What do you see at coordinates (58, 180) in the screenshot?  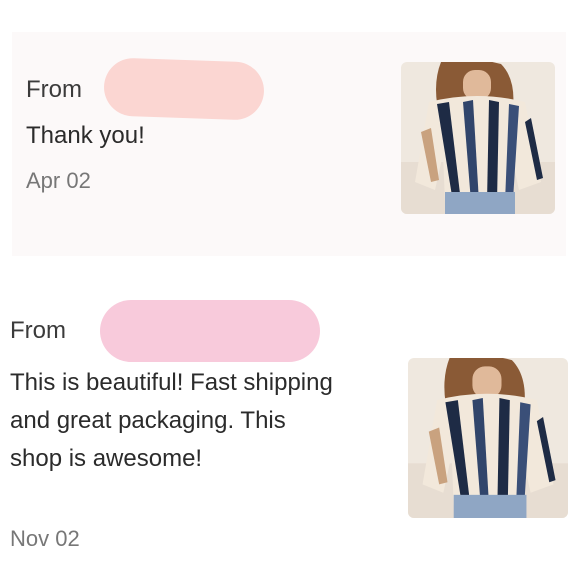 I see `review-date: Apr 02` at bounding box center [58, 180].